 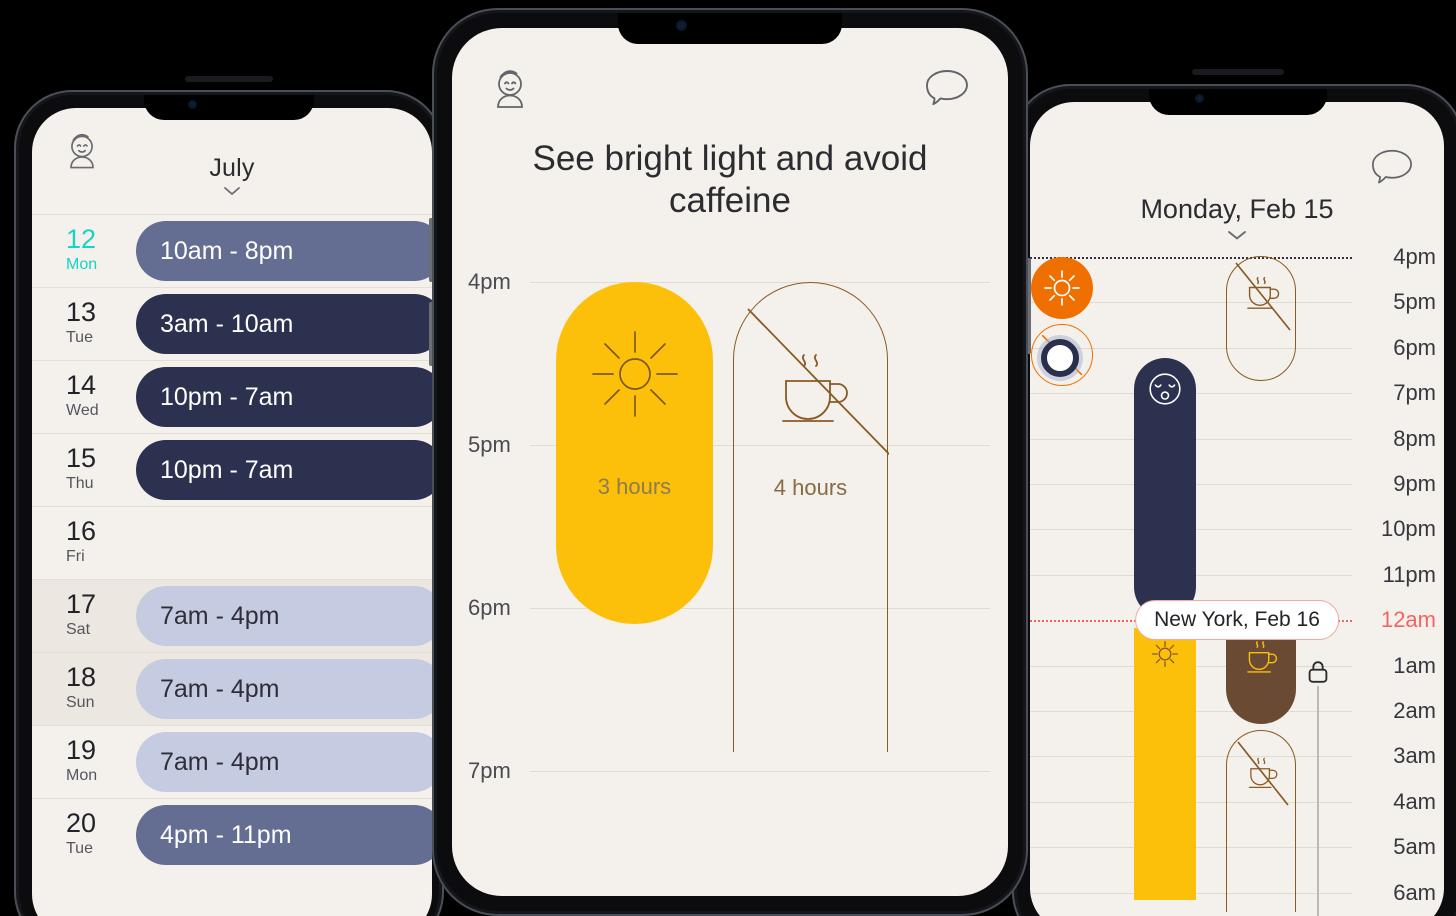 What do you see at coordinates (1414, 483) in the screenshot?
I see `timeline-hour-label: 9pm` at bounding box center [1414, 483].